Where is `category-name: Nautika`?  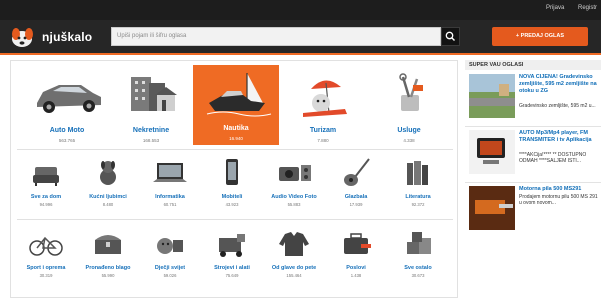
category-name: Nautika is located at coordinates (236, 128).